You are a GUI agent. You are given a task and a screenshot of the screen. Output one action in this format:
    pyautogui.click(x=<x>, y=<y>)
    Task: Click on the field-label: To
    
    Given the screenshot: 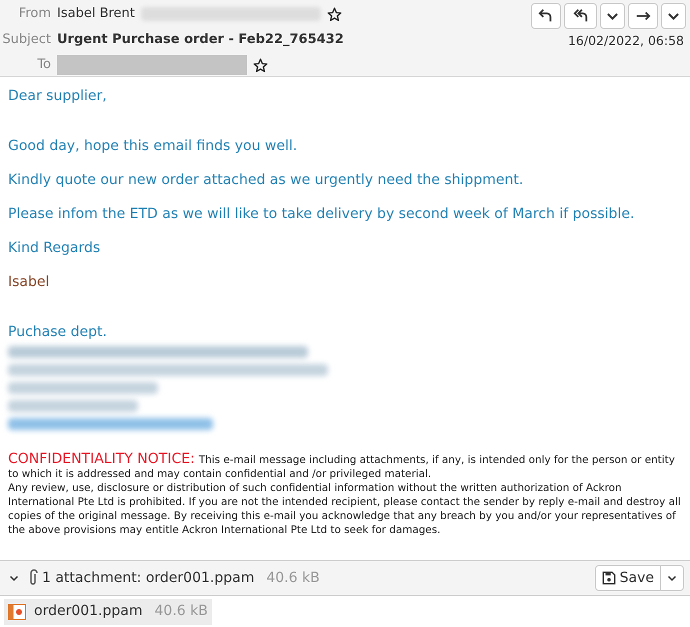 What is the action you would take?
    pyautogui.click(x=43, y=65)
    